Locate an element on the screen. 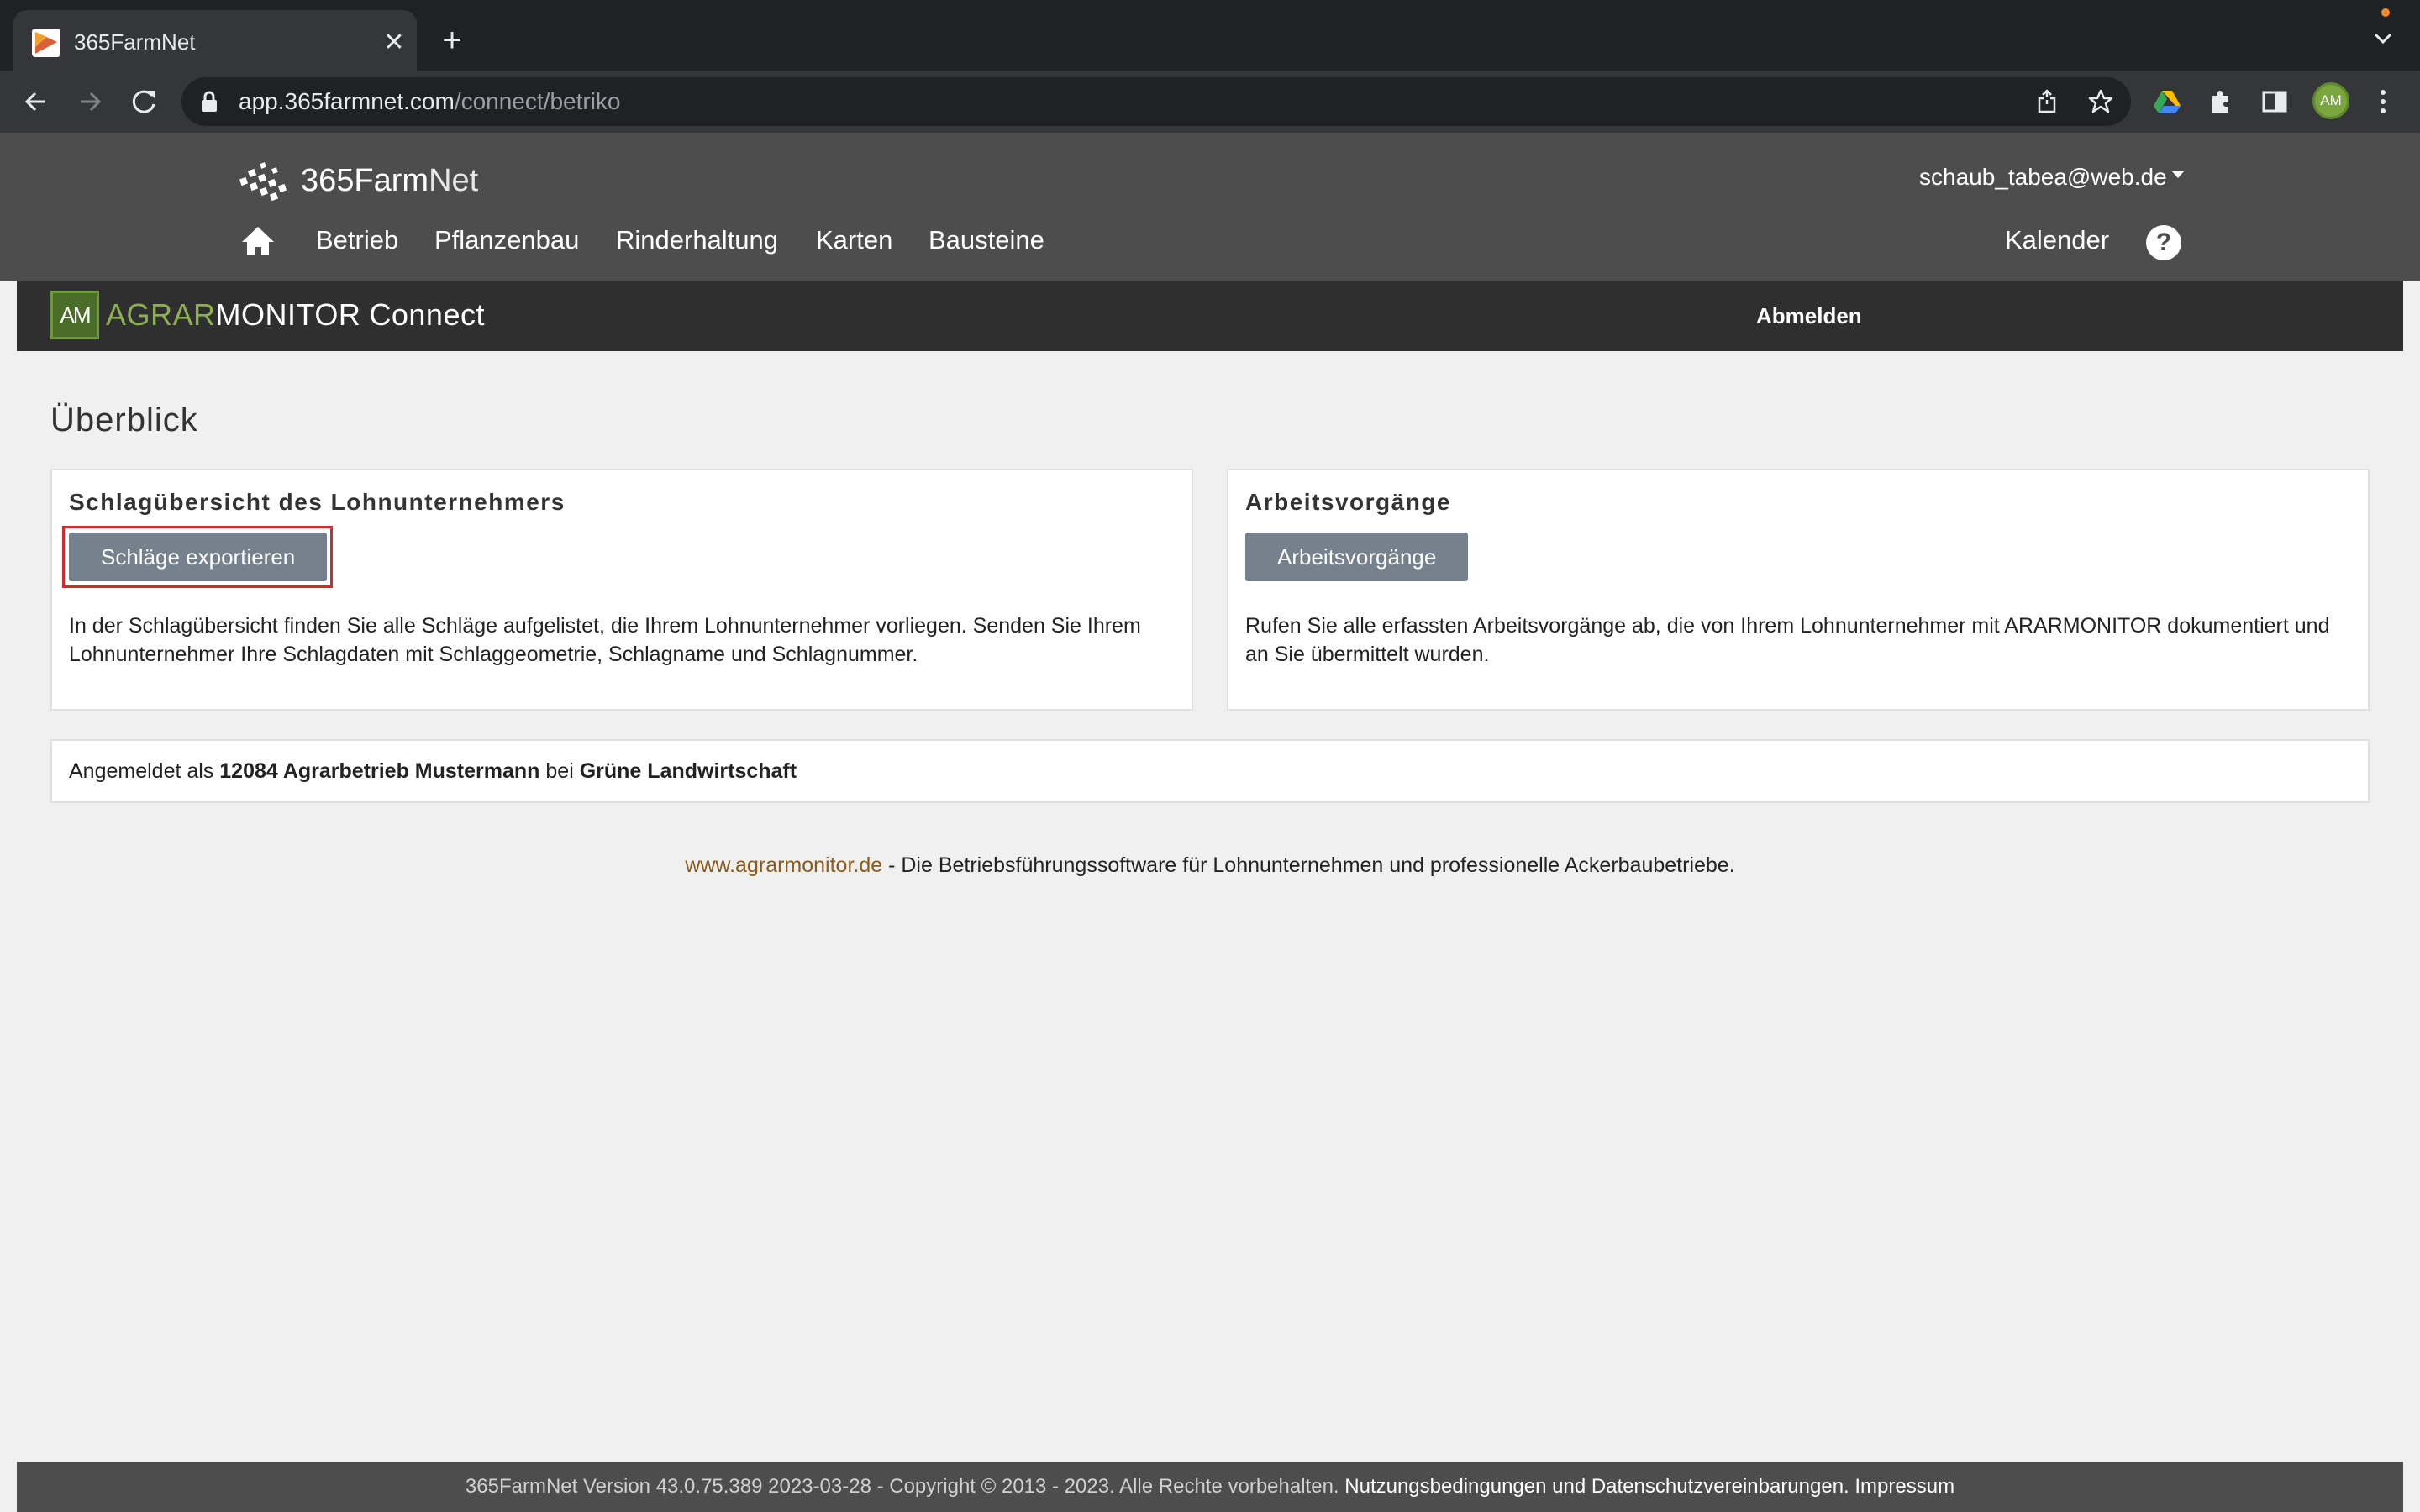 This screenshot has width=2420, height=1512. user-menu: schaub_tabea@web.de is located at coordinates (2051, 177).